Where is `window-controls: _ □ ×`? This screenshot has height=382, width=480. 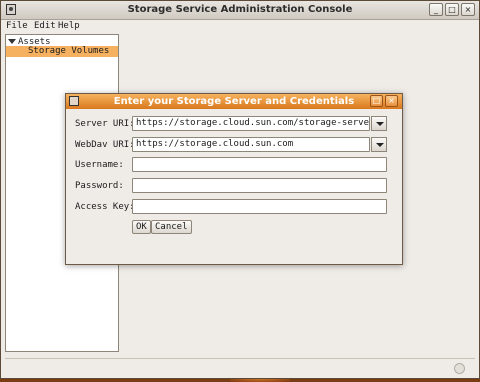
window-controls: _ □ × is located at coordinates (452, 9).